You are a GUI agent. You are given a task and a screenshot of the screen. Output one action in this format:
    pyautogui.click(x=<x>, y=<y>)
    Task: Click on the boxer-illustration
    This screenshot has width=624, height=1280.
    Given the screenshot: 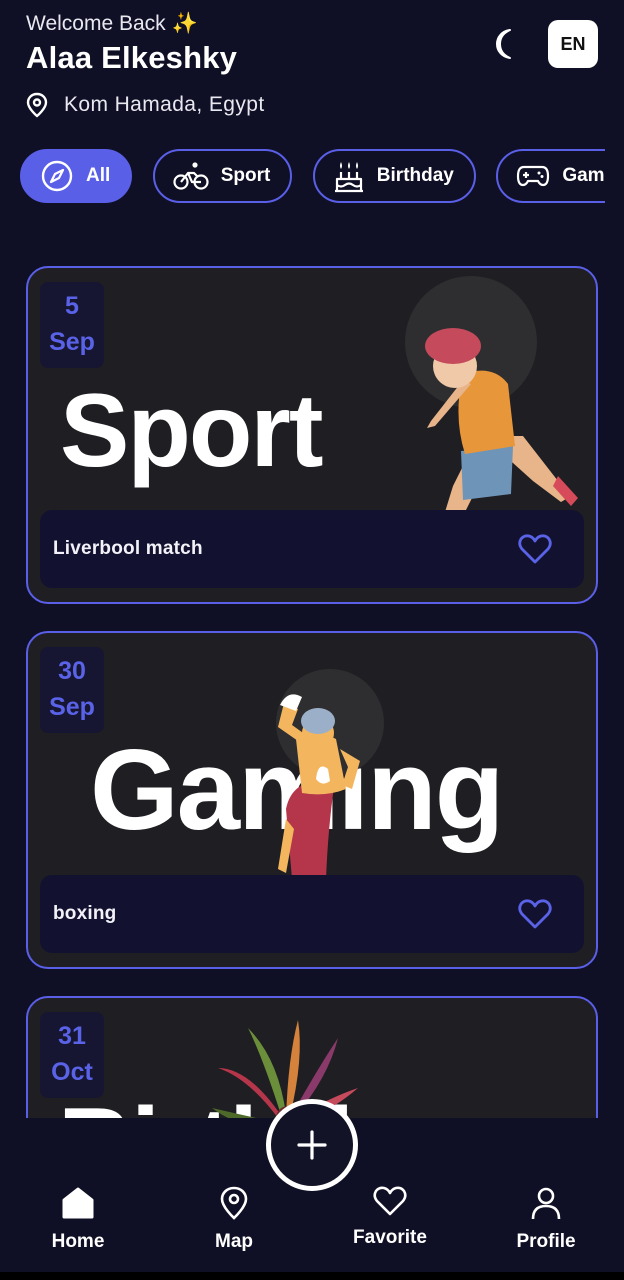 What is the action you would take?
    pyautogui.click(x=330, y=774)
    